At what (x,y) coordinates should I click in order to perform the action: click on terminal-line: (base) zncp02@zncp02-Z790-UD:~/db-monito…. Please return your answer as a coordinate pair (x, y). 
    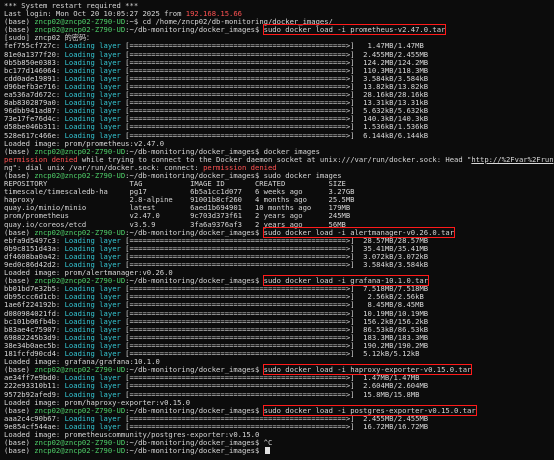
    Looking at the image, I should click on (279, 451).